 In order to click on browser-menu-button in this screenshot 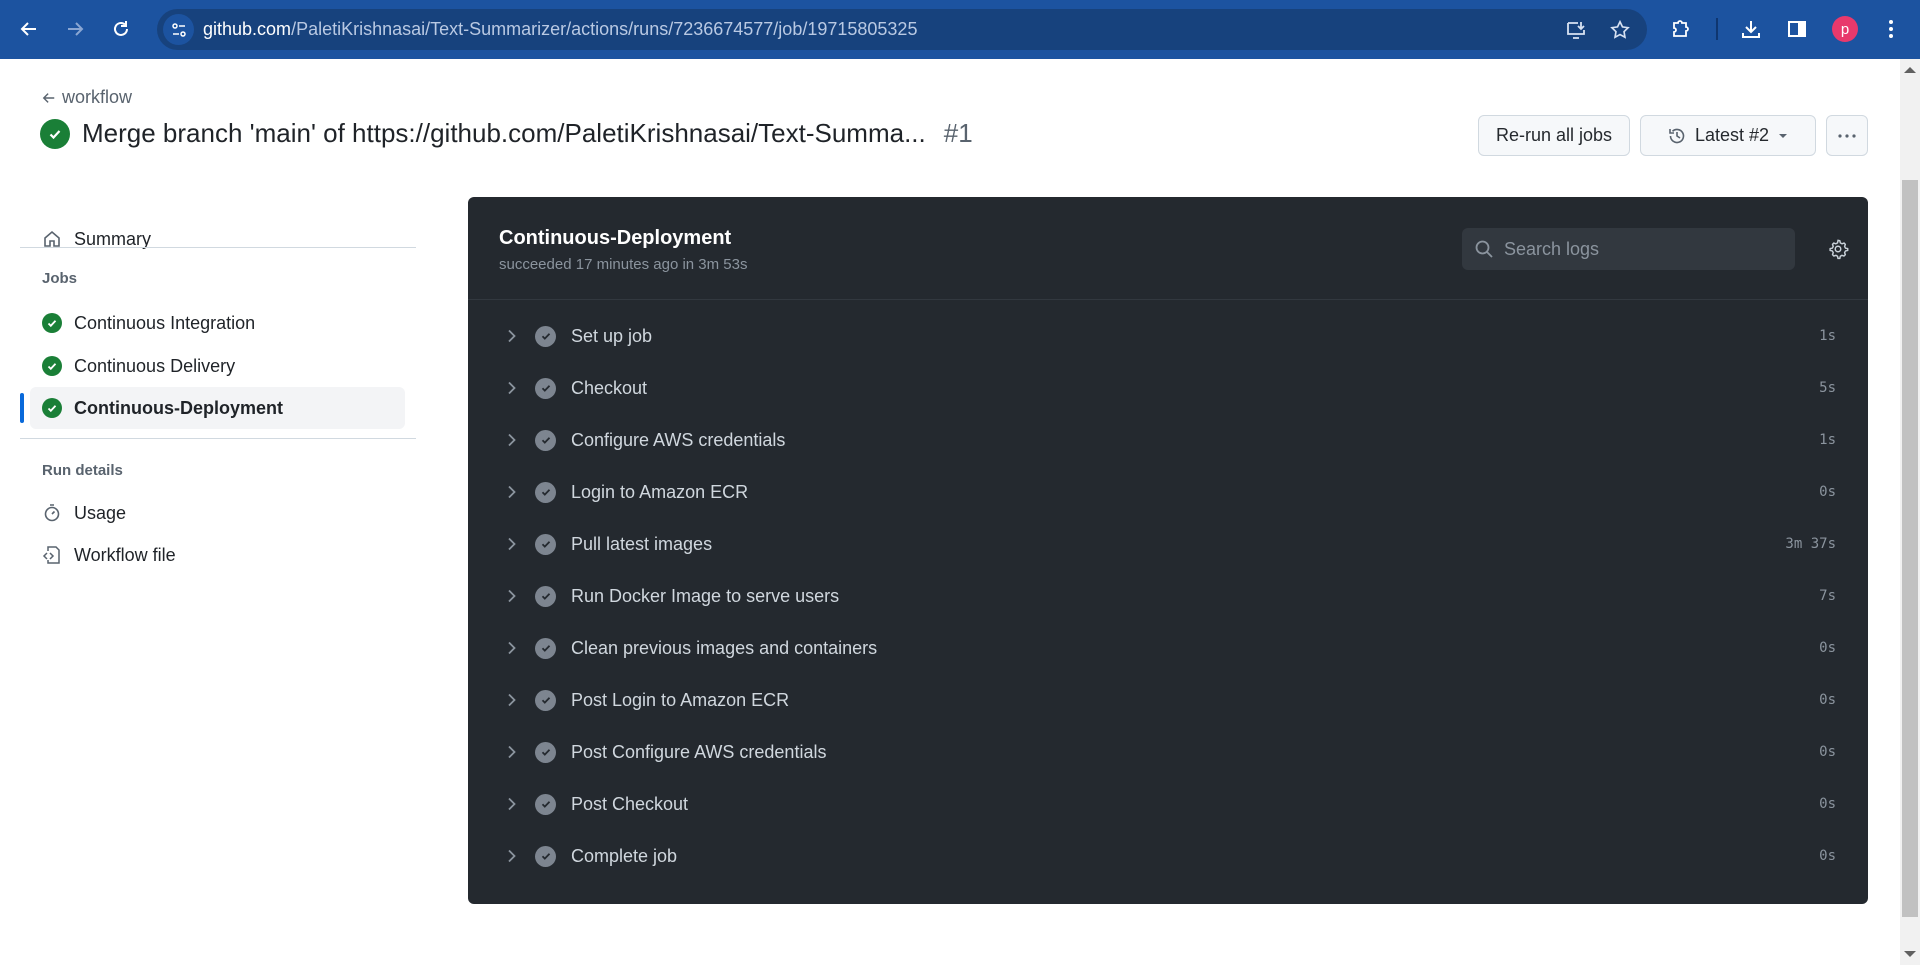, I will do `click(1891, 29)`.